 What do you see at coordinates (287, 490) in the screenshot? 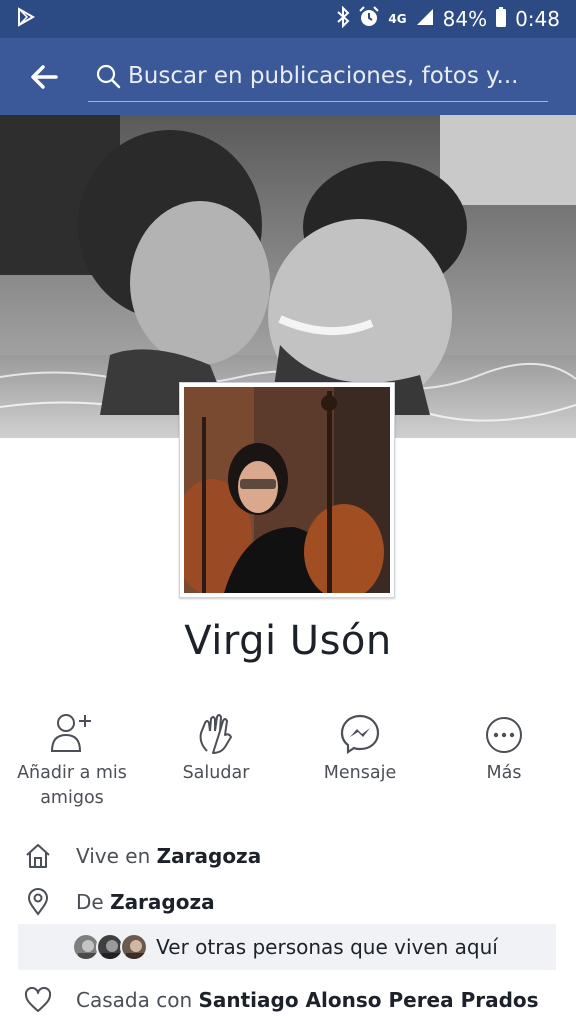
I see `profile-picture` at bounding box center [287, 490].